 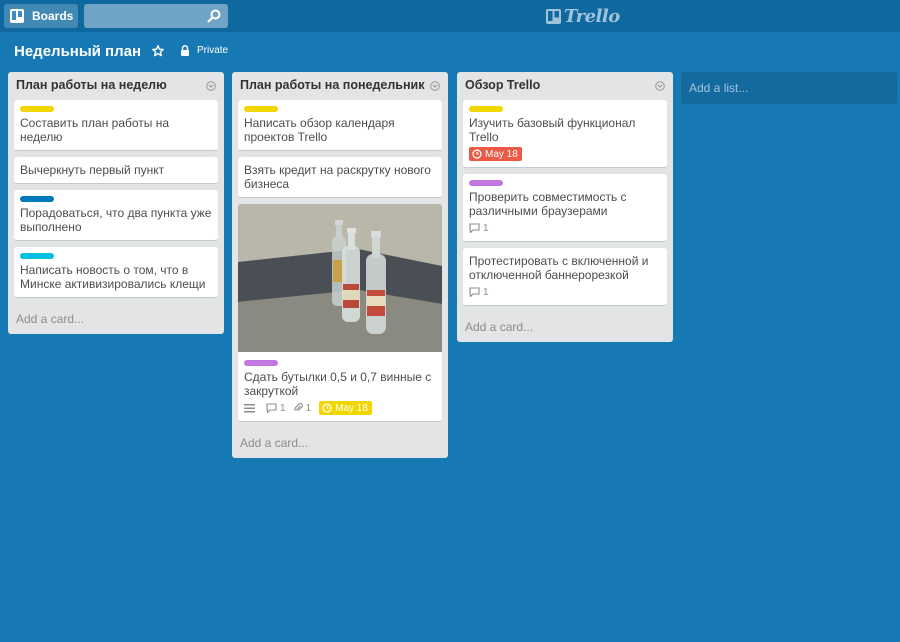 I want to click on card-badges: May 18, so click(x=565, y=154).